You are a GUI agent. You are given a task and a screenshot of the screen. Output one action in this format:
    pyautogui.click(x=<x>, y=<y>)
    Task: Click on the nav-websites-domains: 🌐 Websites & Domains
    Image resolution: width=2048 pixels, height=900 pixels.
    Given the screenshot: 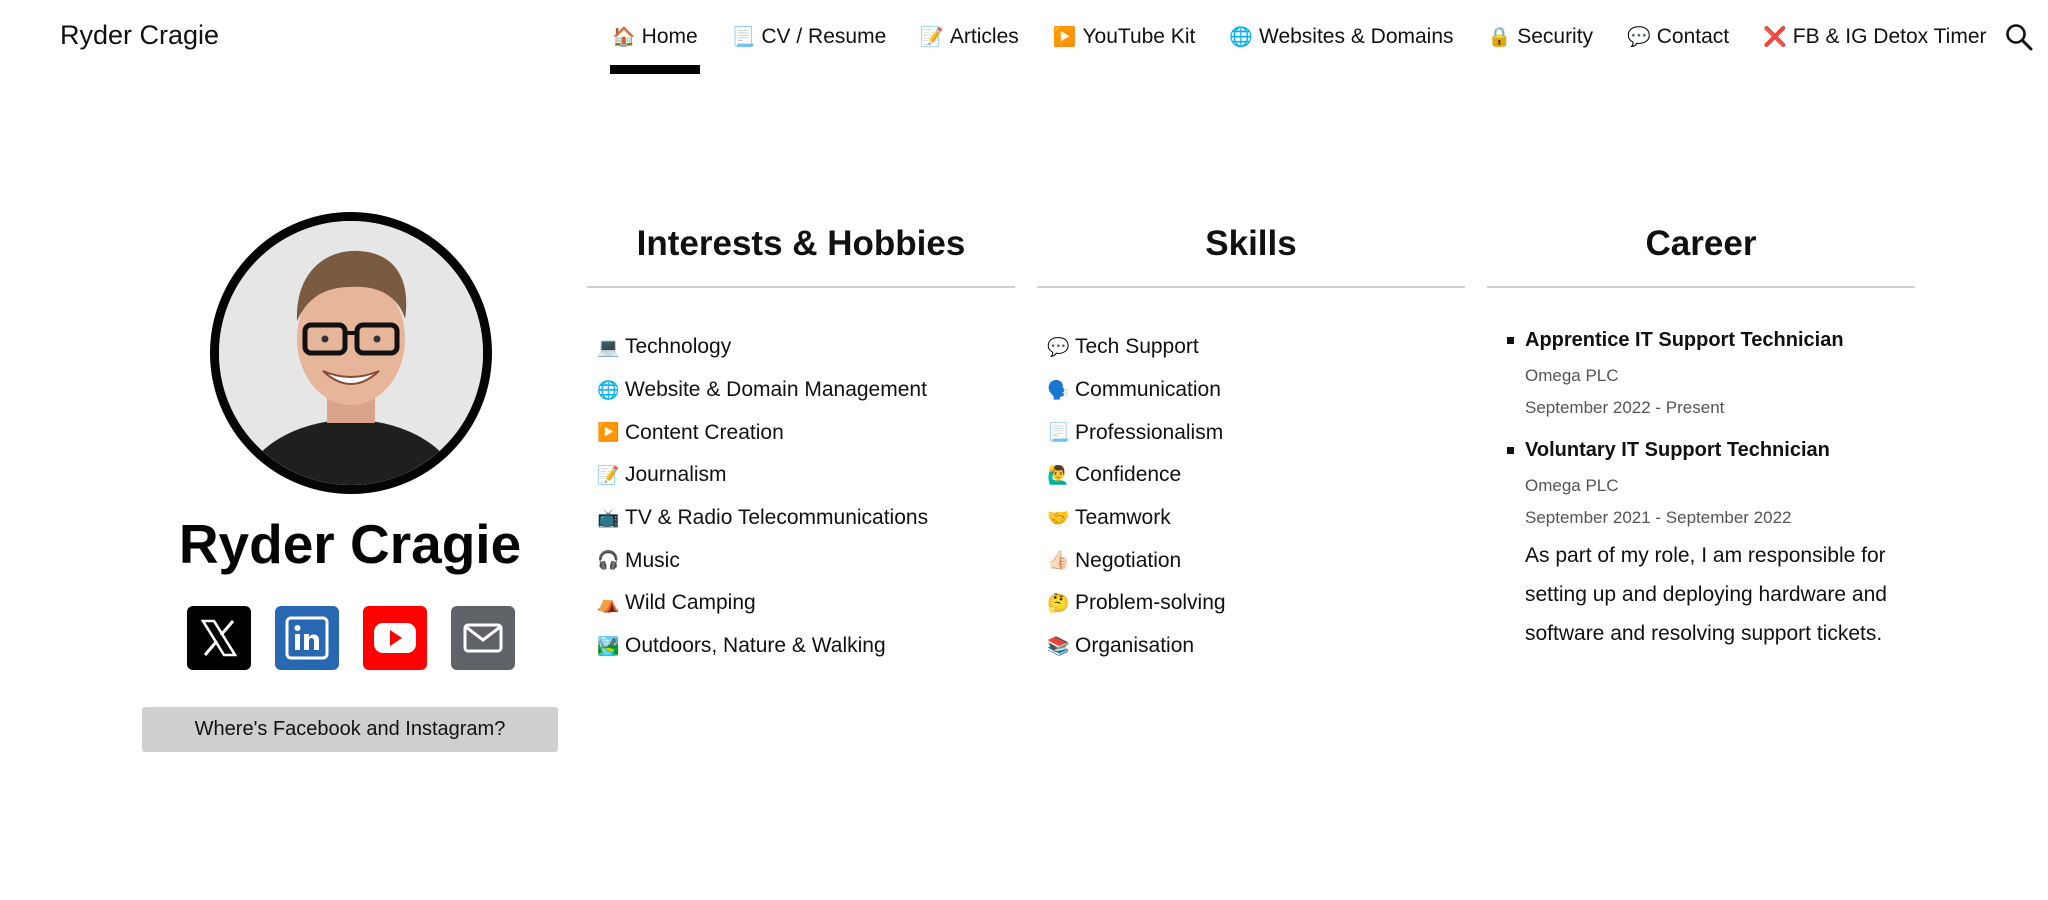 What is the action you would take?
    pyautogui.click(x=1341, y=37)
    